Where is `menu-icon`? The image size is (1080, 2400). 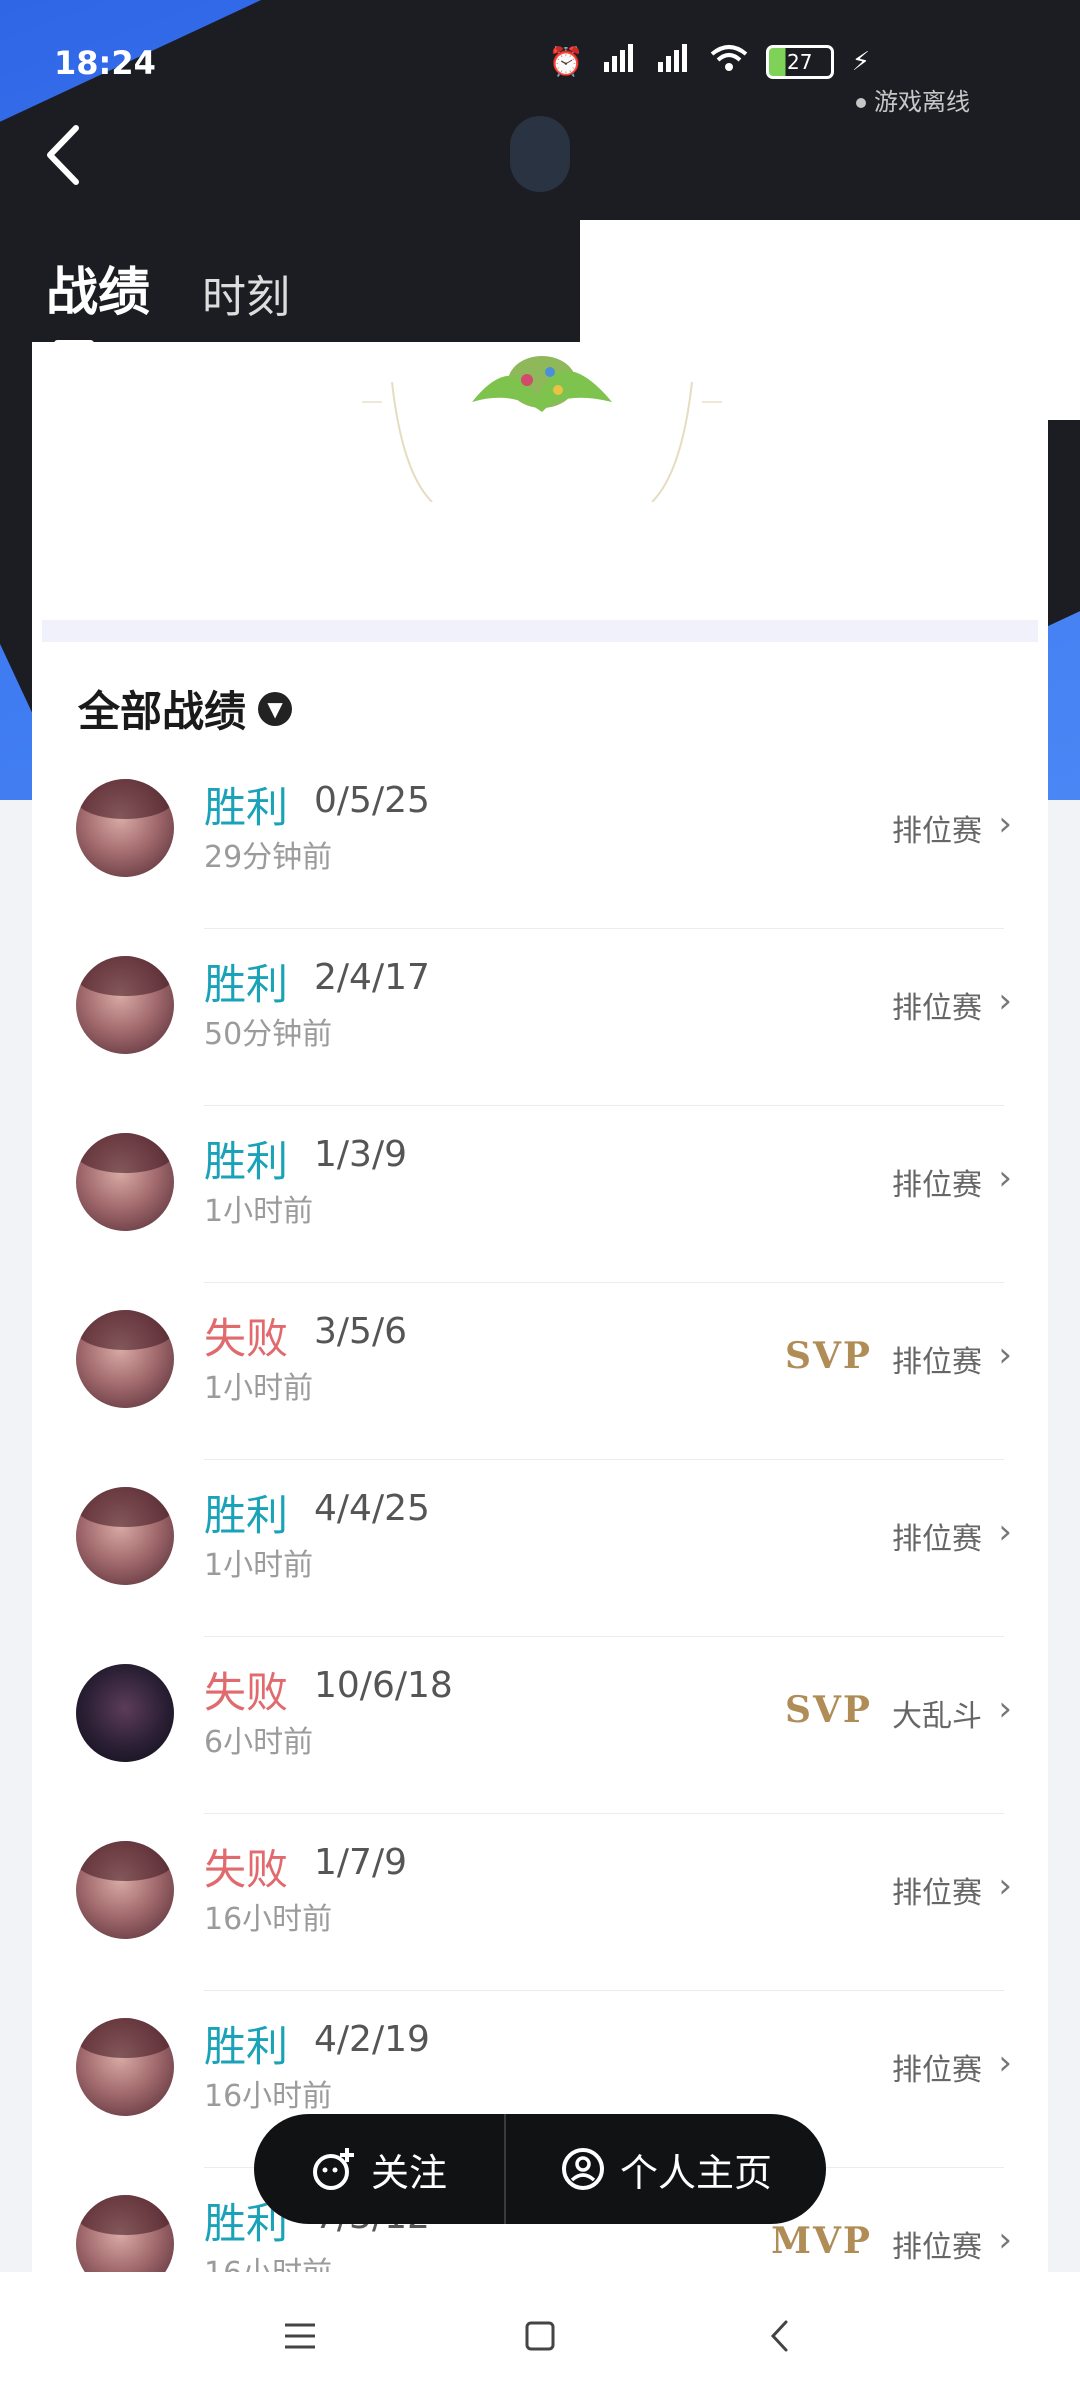
menu-icon is located at coordinates (300, 2336).